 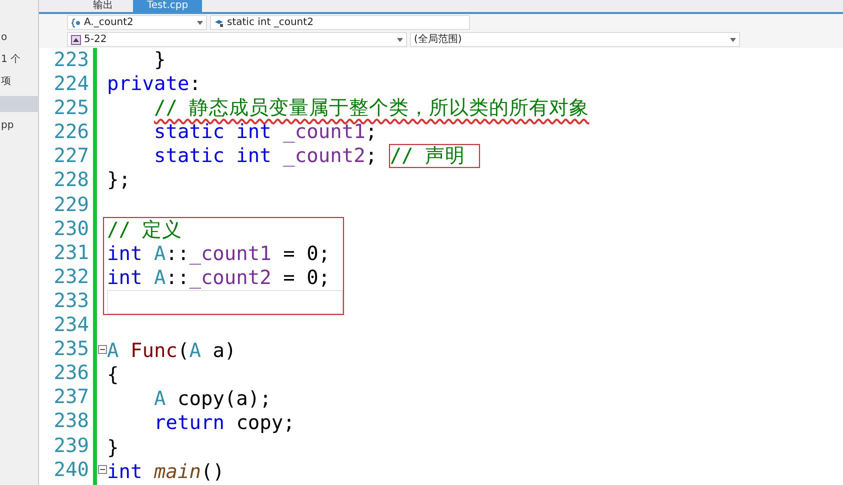 What do you see at coordinates (154, 84) in the screenshot?
I see `code-line: private:` at bounding box center [154, 84].